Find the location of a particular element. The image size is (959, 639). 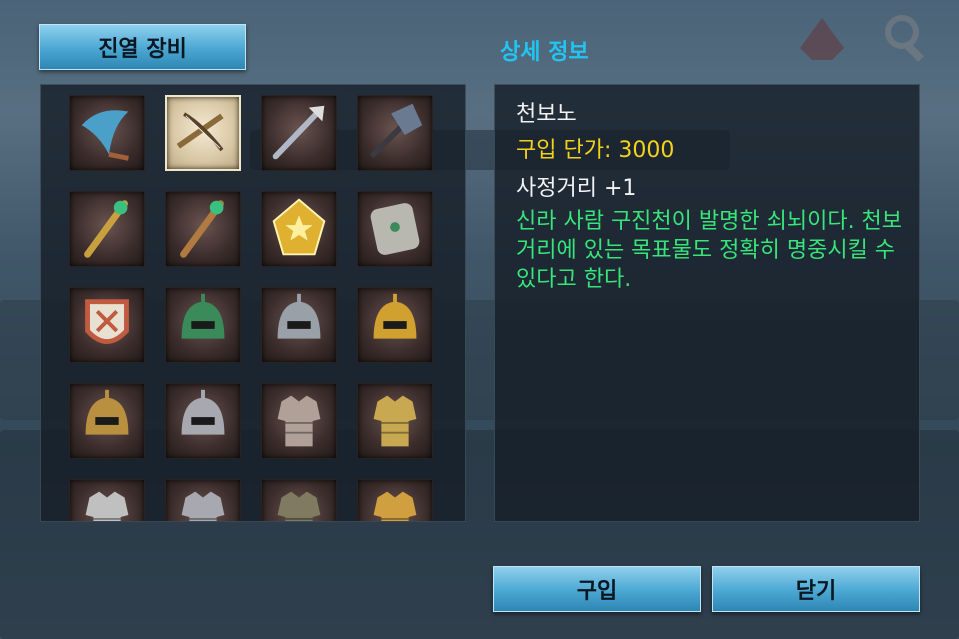

battle-axe-icon is located at coordinates (395, 133).